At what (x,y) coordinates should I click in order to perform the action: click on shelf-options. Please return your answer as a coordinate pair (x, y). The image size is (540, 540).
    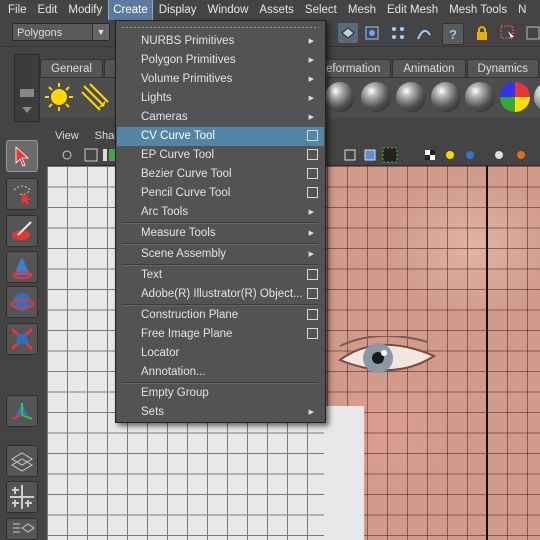
    Looking at the image, I should click on (27, 88).